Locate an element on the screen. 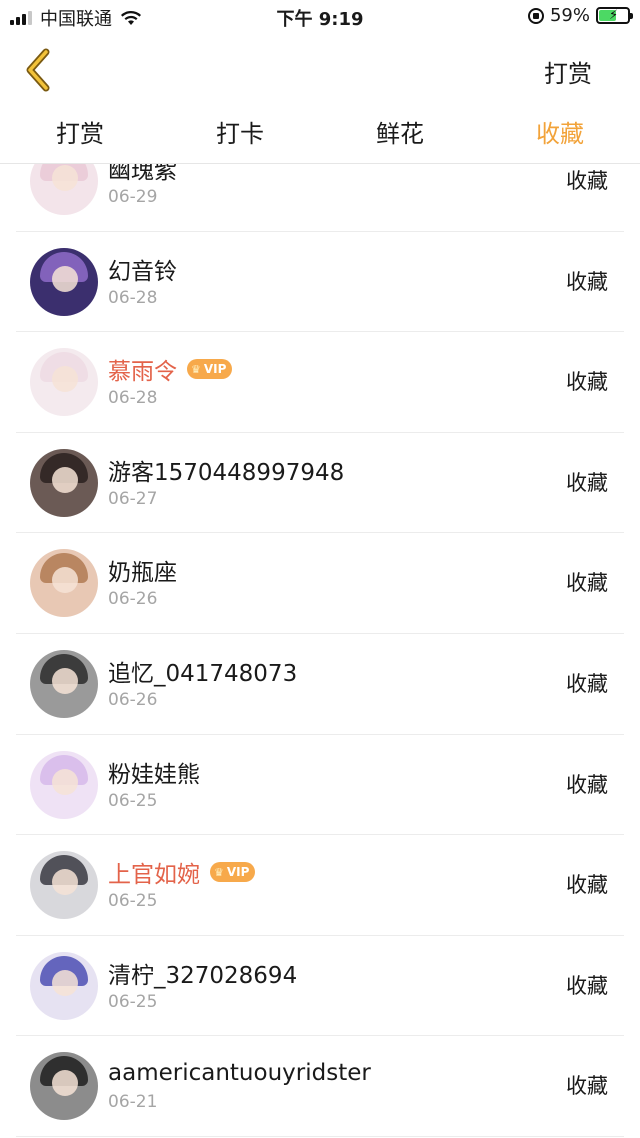 The image size is (640, 1138). chevron-left-icon is located at coordinates (38, 70).